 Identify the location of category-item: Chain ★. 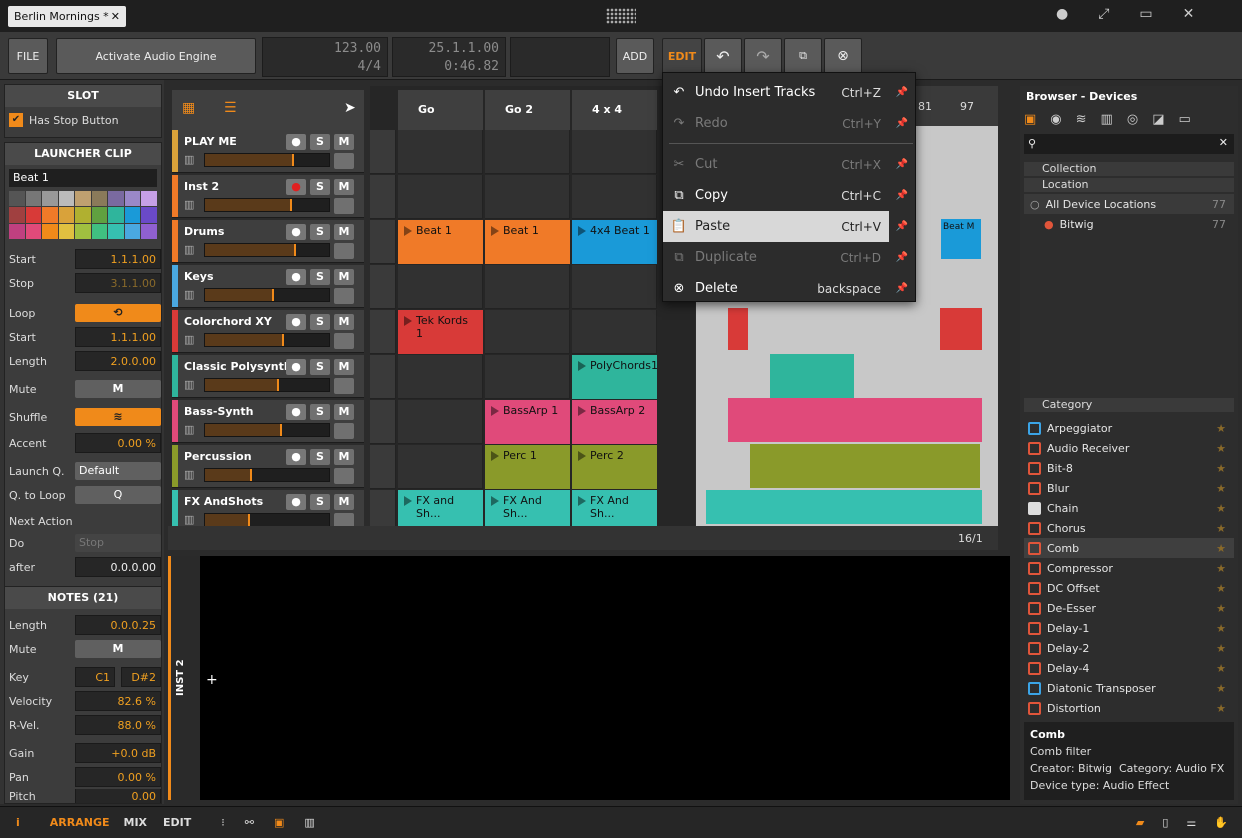
(1129, 508).